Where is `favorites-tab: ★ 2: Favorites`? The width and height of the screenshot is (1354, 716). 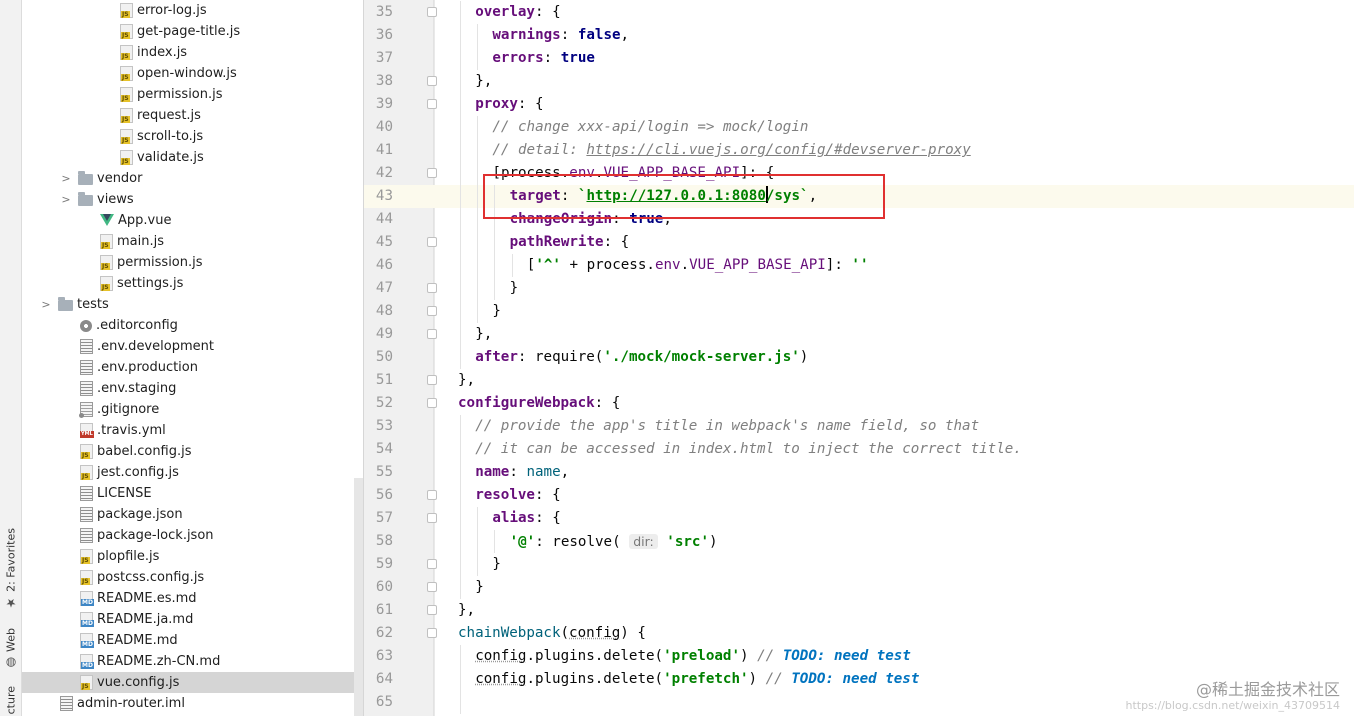
favorites-tab: ★ 2: Favorites is located at coordinates (11, 569).